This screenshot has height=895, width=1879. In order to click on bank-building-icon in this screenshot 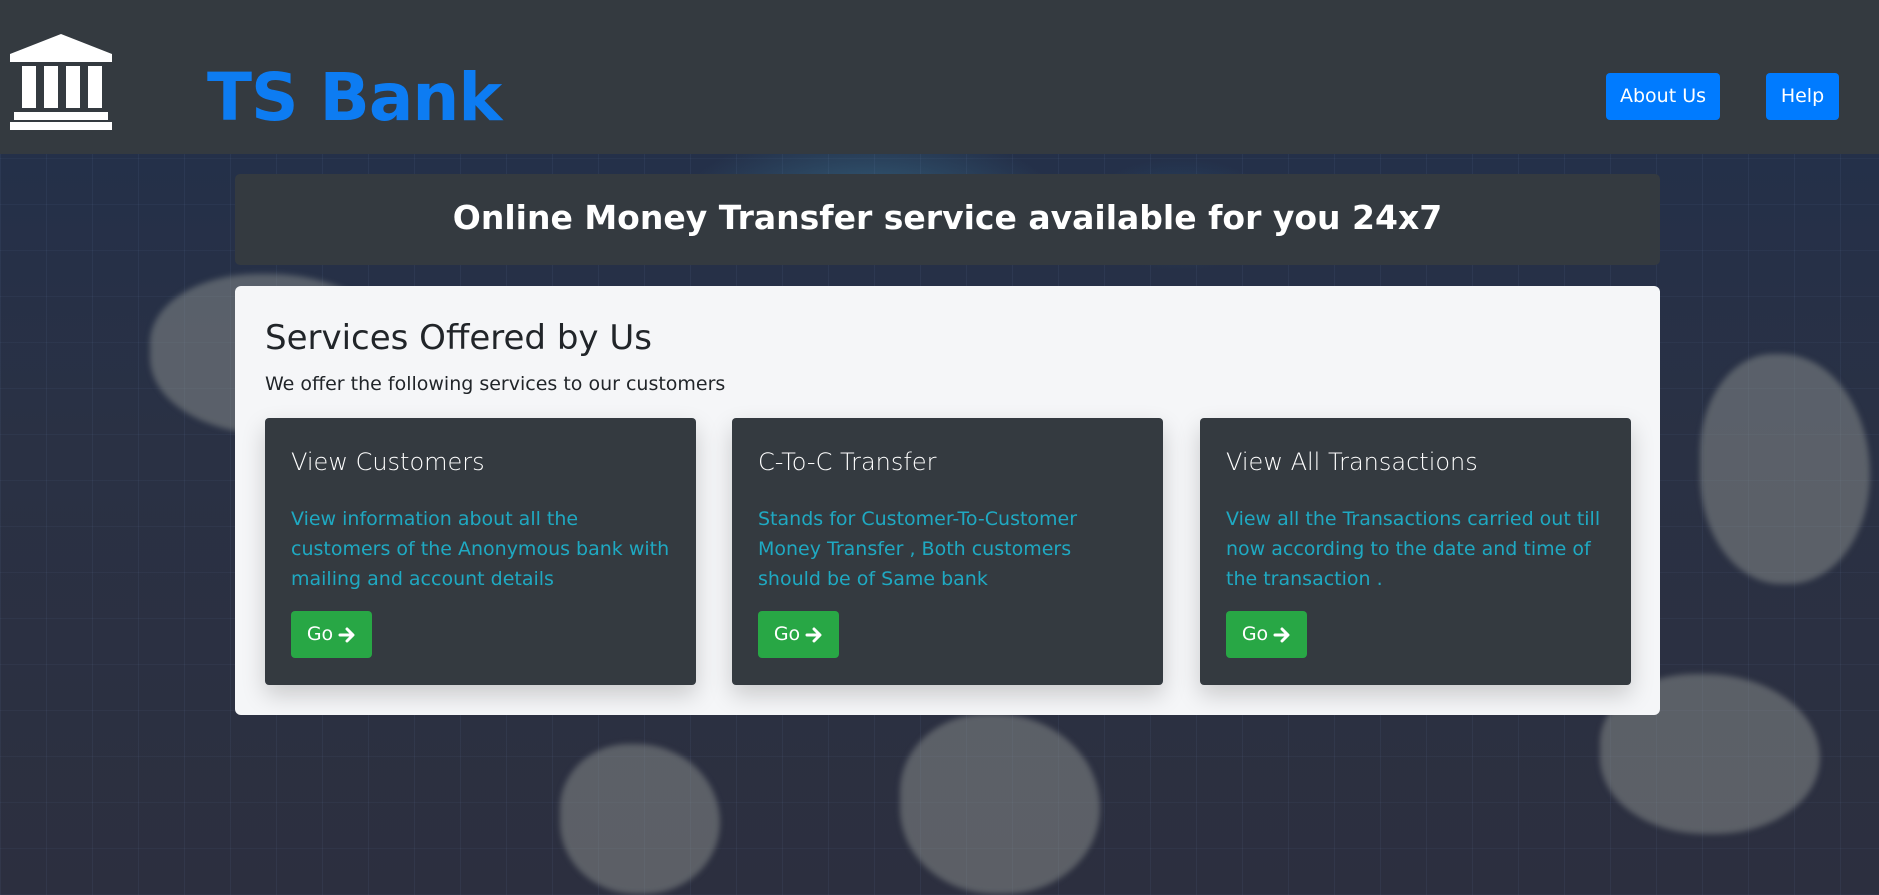, I will do `click(61, 81)`.